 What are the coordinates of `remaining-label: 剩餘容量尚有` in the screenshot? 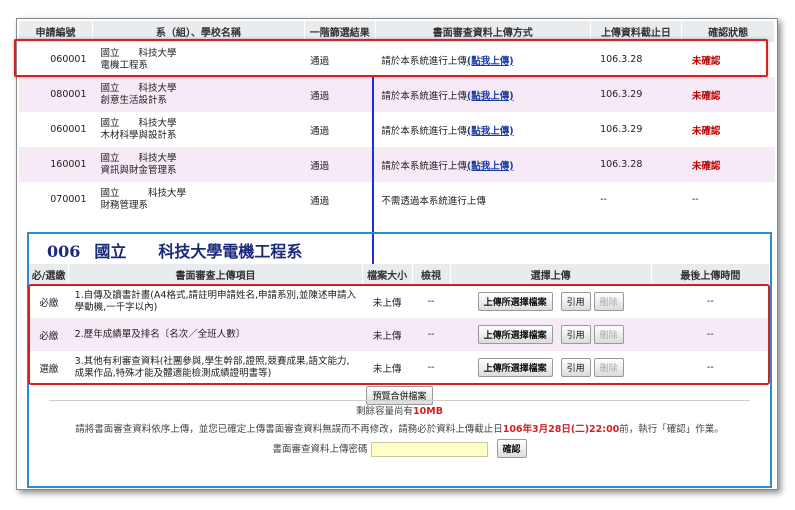 It's located at (385, 411).